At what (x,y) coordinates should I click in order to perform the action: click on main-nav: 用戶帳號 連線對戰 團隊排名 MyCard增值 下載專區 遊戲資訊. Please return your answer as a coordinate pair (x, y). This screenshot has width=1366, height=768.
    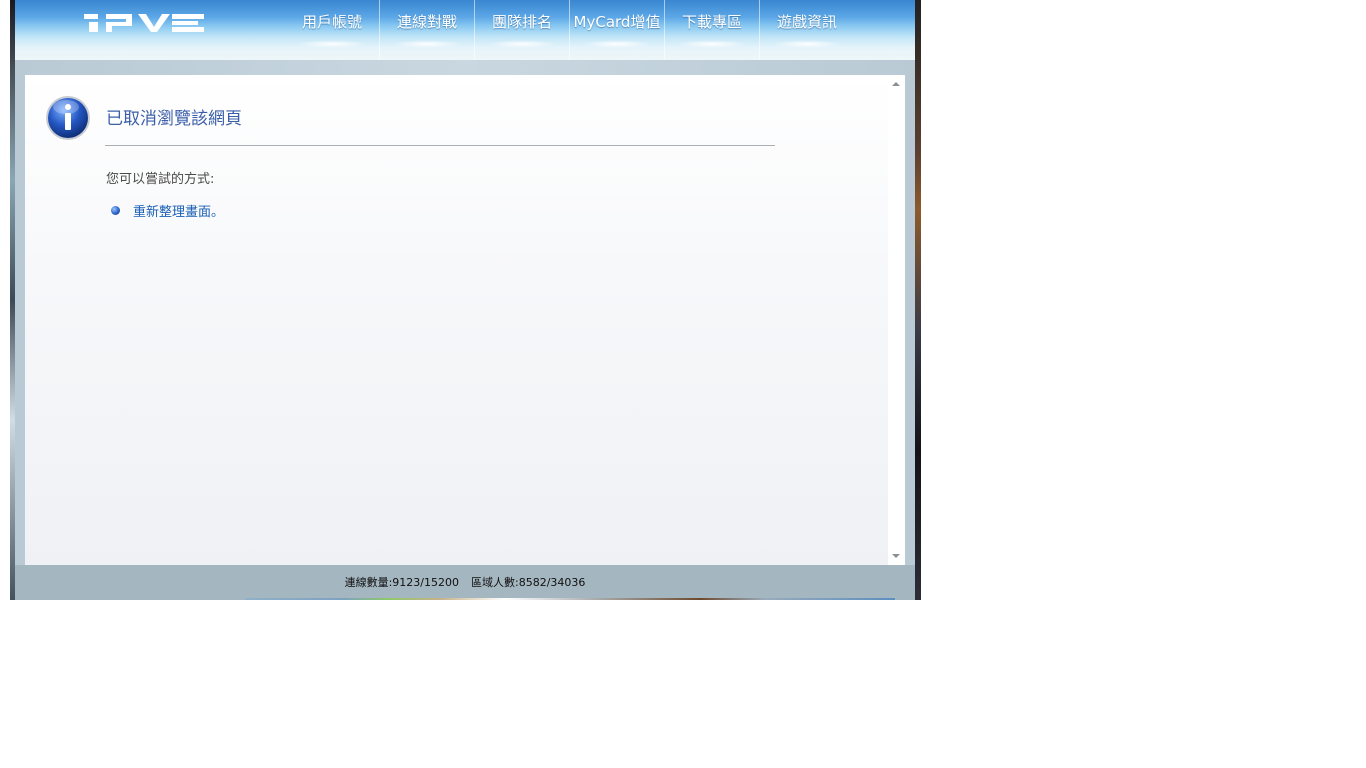
    Looking at the image, I should click on (569, 30).